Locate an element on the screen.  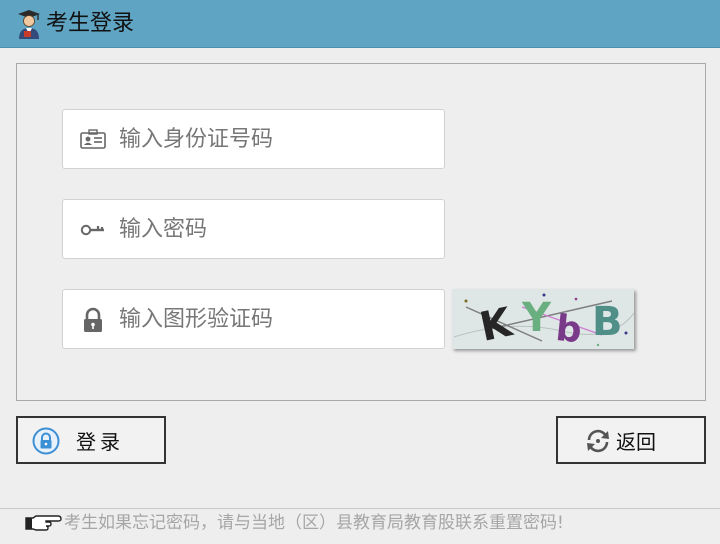
svg-text: Y is located at coordinates (536, 318).